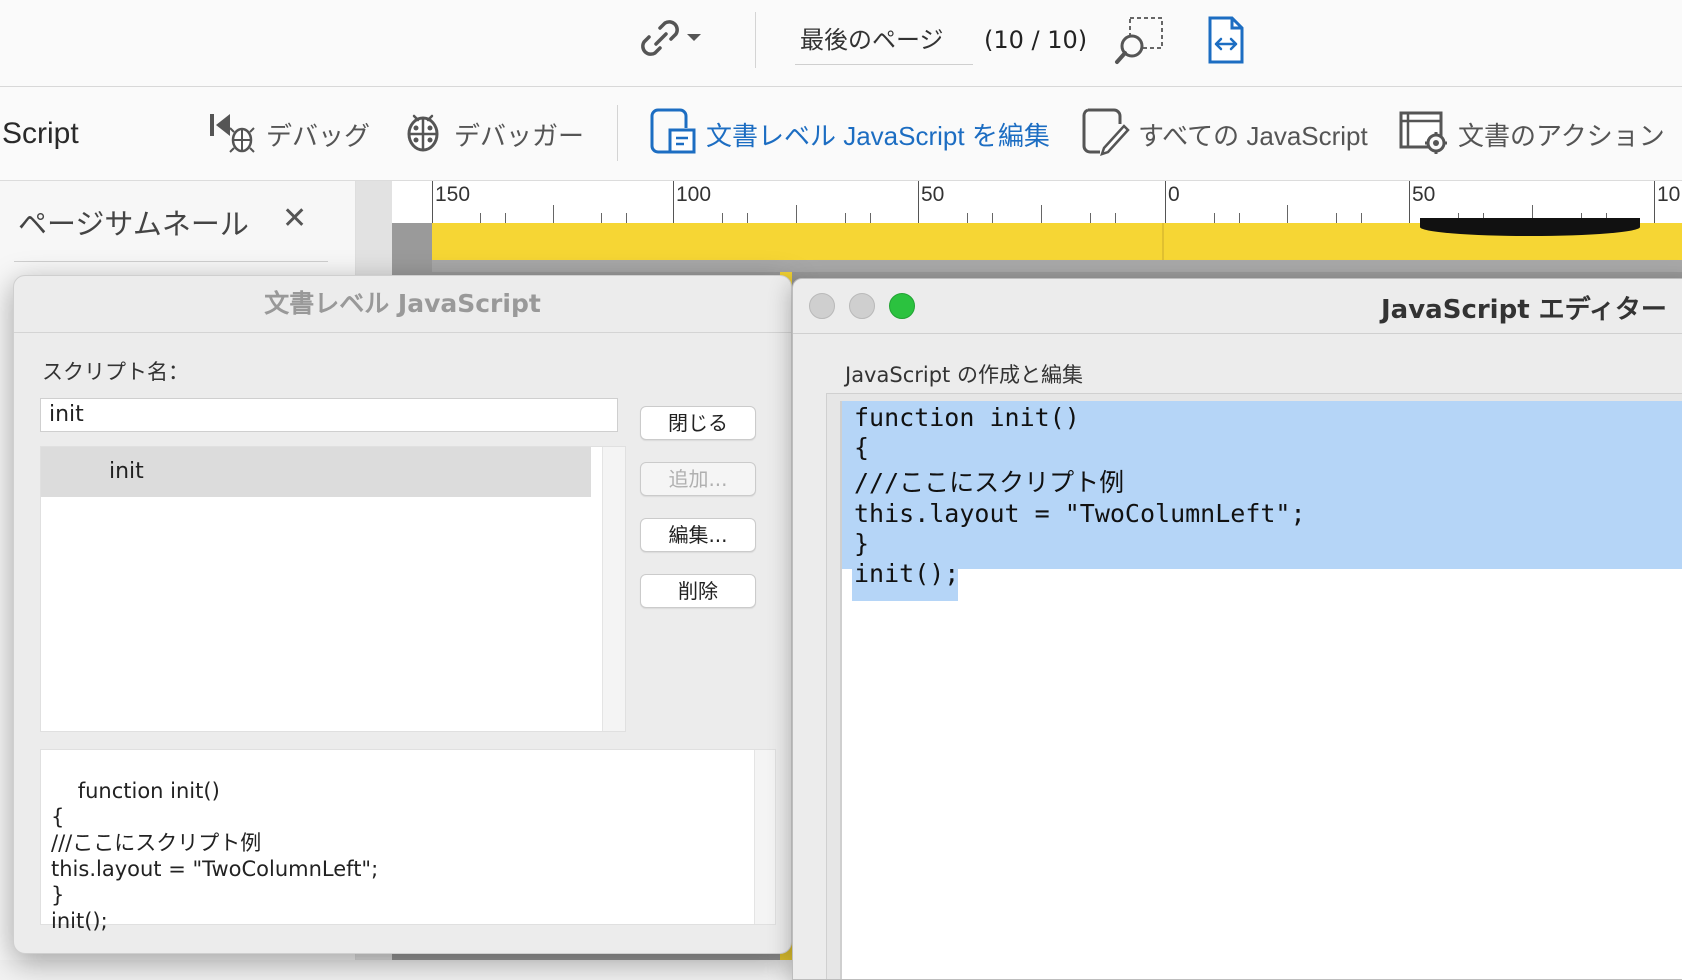 Image resolution: width=1682 pixels, height=980 pixels. I want to click on delete-button: 削除, so click(698, 591).